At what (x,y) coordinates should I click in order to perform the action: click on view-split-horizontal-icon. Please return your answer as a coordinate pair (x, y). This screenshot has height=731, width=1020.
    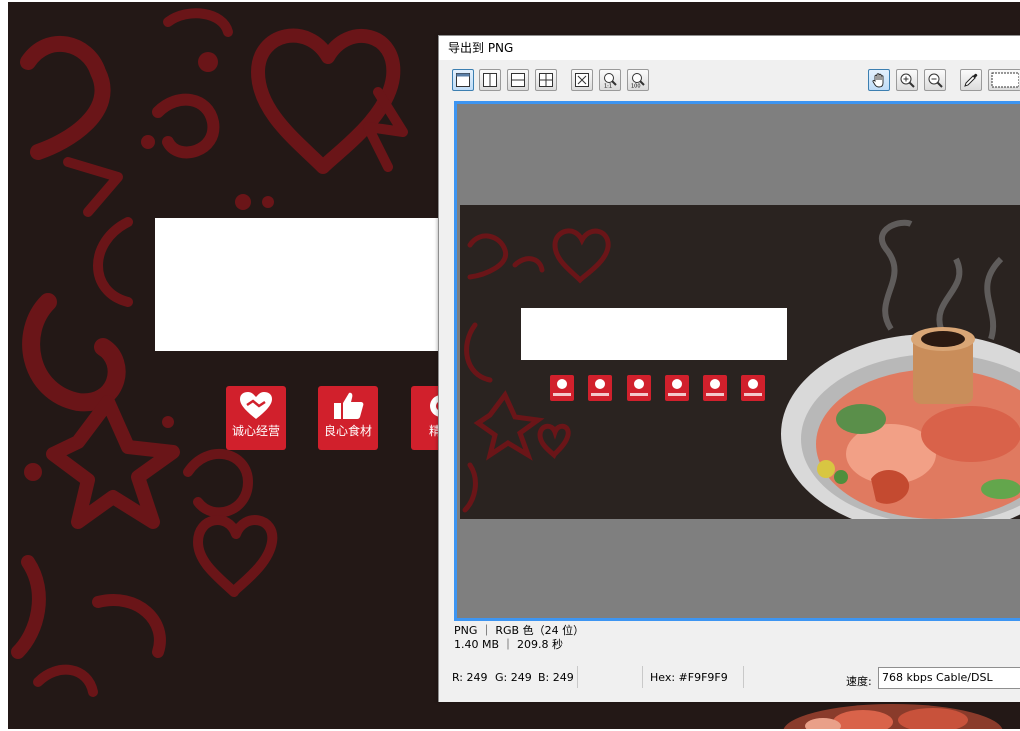
    Looking at the image, I should click on (518, 80).